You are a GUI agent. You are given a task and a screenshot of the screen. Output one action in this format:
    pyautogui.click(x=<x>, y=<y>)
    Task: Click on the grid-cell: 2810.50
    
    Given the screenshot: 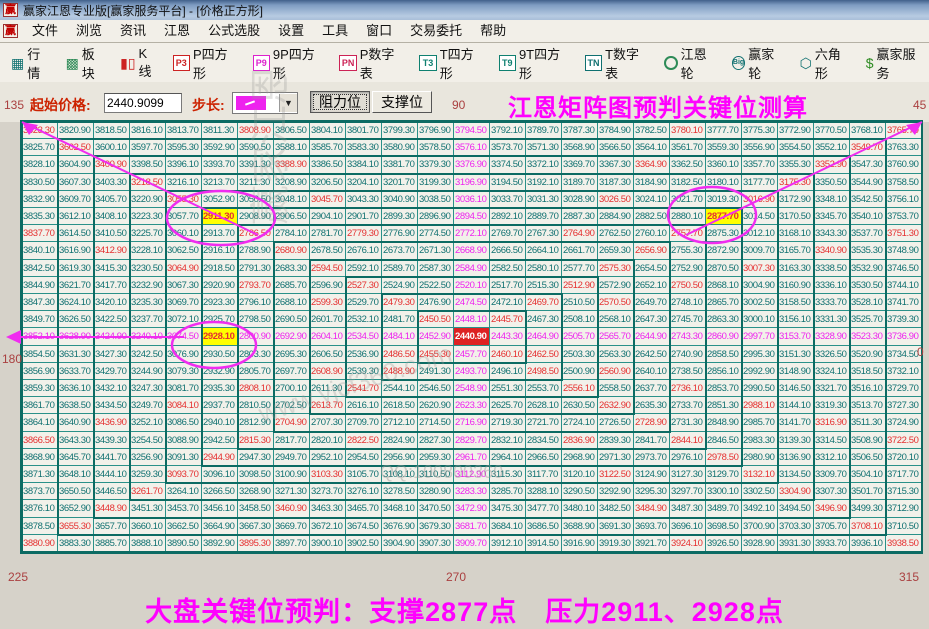 What is the action you would take?
    pyautogui.click(x=256, y=406)
    